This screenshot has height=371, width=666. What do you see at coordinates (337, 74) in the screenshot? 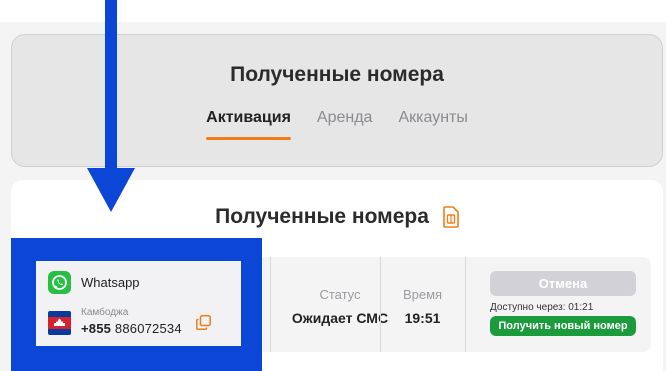
I see `page-title: Полученные номера` at bounding box center [337, 74].